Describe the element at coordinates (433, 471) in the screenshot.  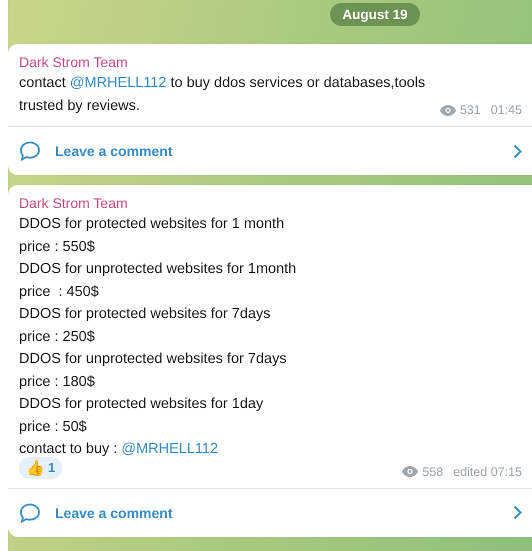
I see `view-count: 558` at that location.